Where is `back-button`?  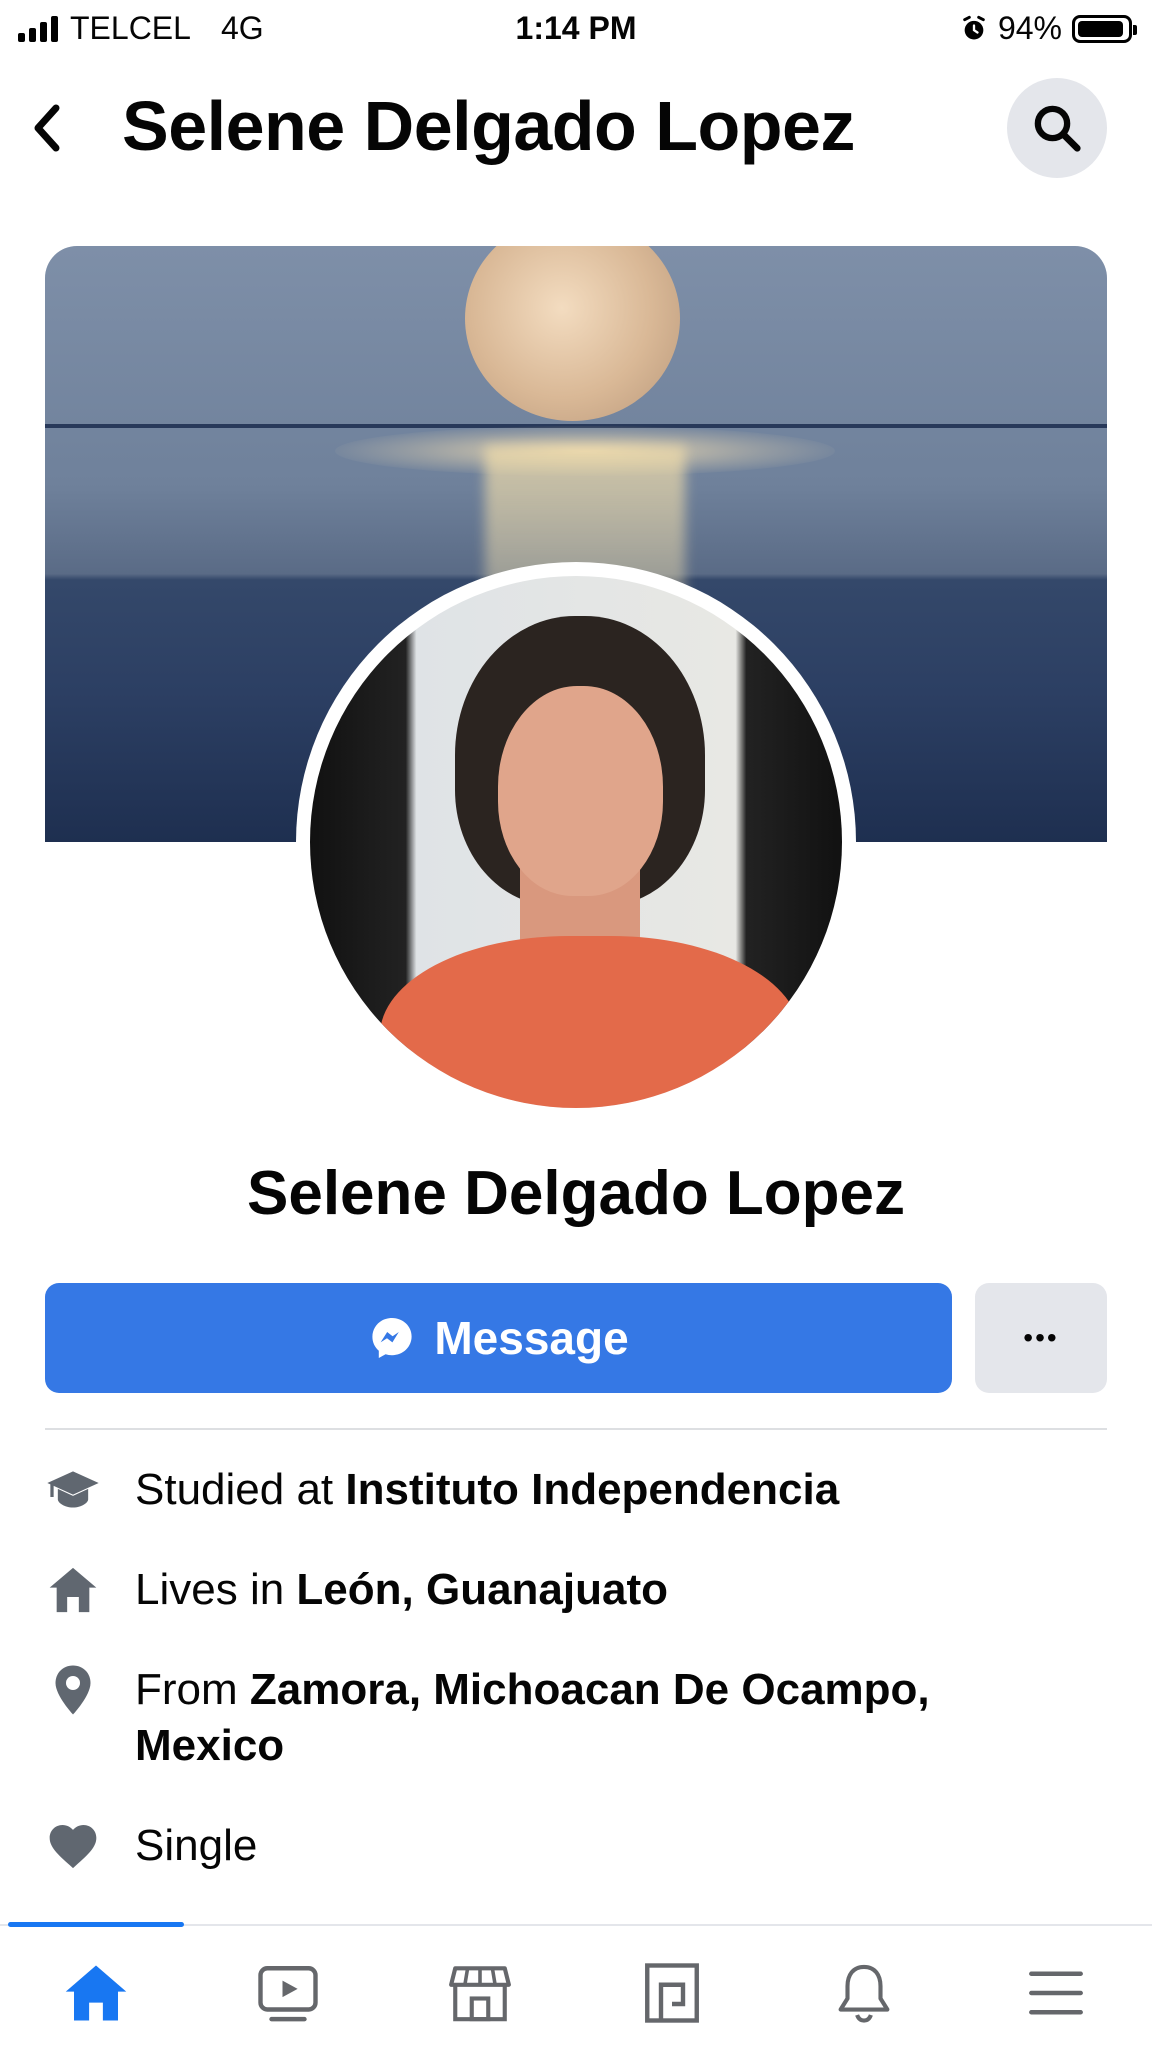
back-button is located at coordinates (48, 128).